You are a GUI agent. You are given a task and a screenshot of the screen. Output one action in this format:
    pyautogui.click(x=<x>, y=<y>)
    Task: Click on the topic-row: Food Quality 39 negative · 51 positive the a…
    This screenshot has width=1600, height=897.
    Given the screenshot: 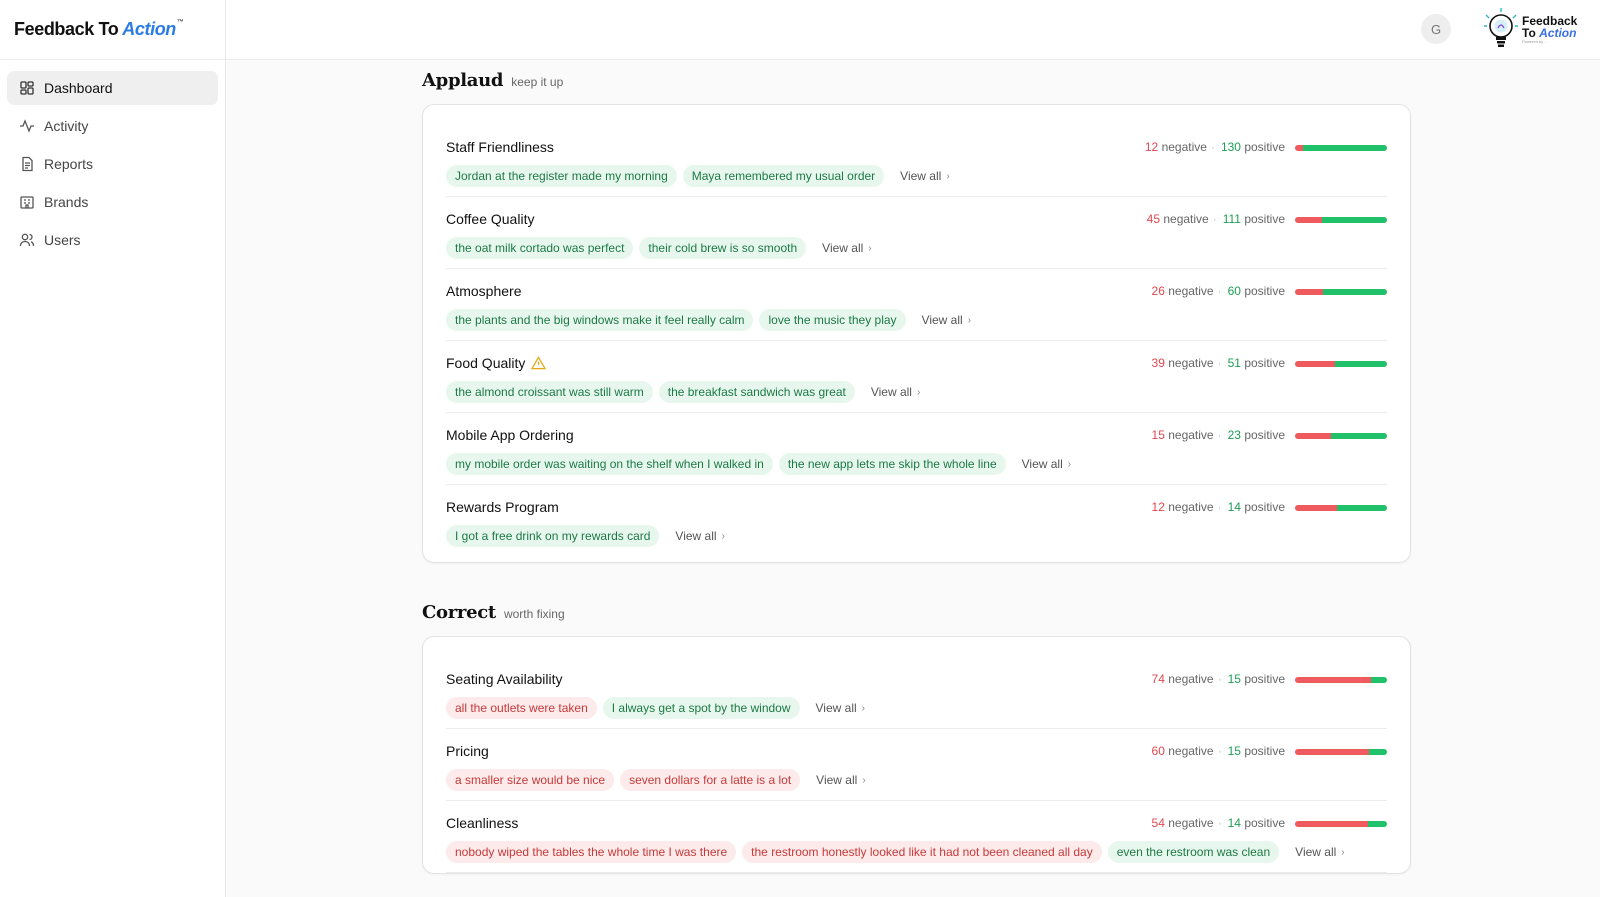 What is the action you would take?
    pyautogui.click(x=916, y=377)
    